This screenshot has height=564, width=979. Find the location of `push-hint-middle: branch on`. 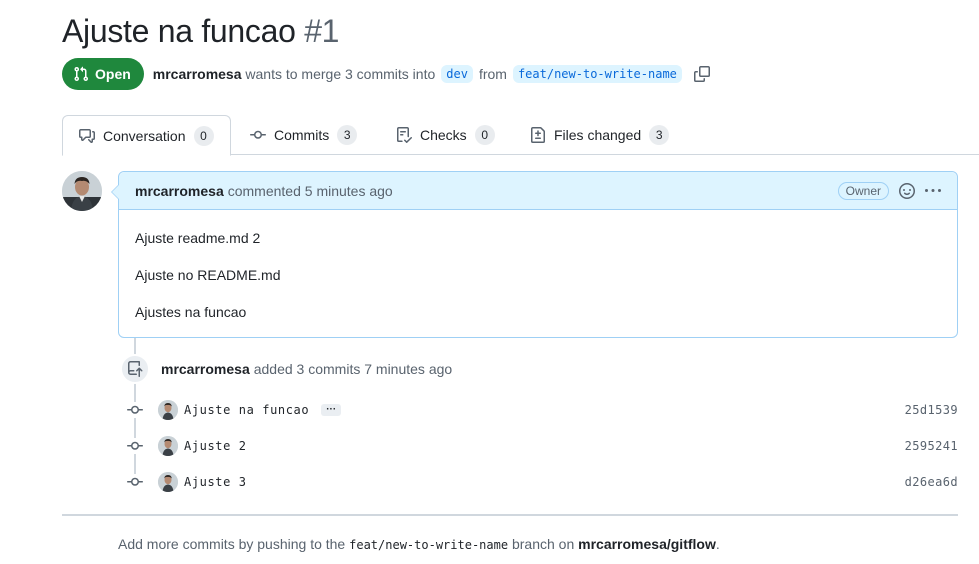

push-hint-middle: branch on is located at coordinates (543, 544).